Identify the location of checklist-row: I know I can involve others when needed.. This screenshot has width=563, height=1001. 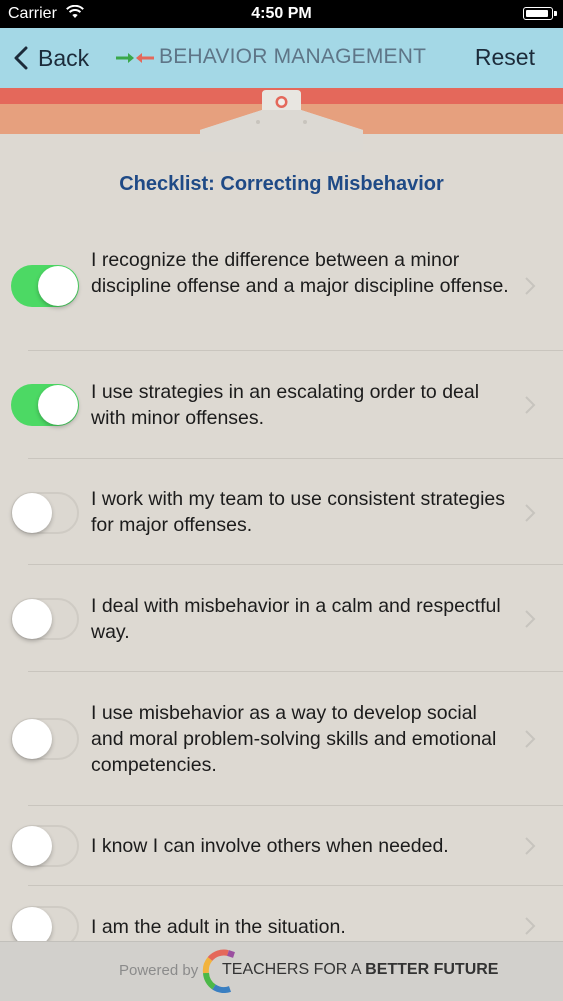
(281, 846).